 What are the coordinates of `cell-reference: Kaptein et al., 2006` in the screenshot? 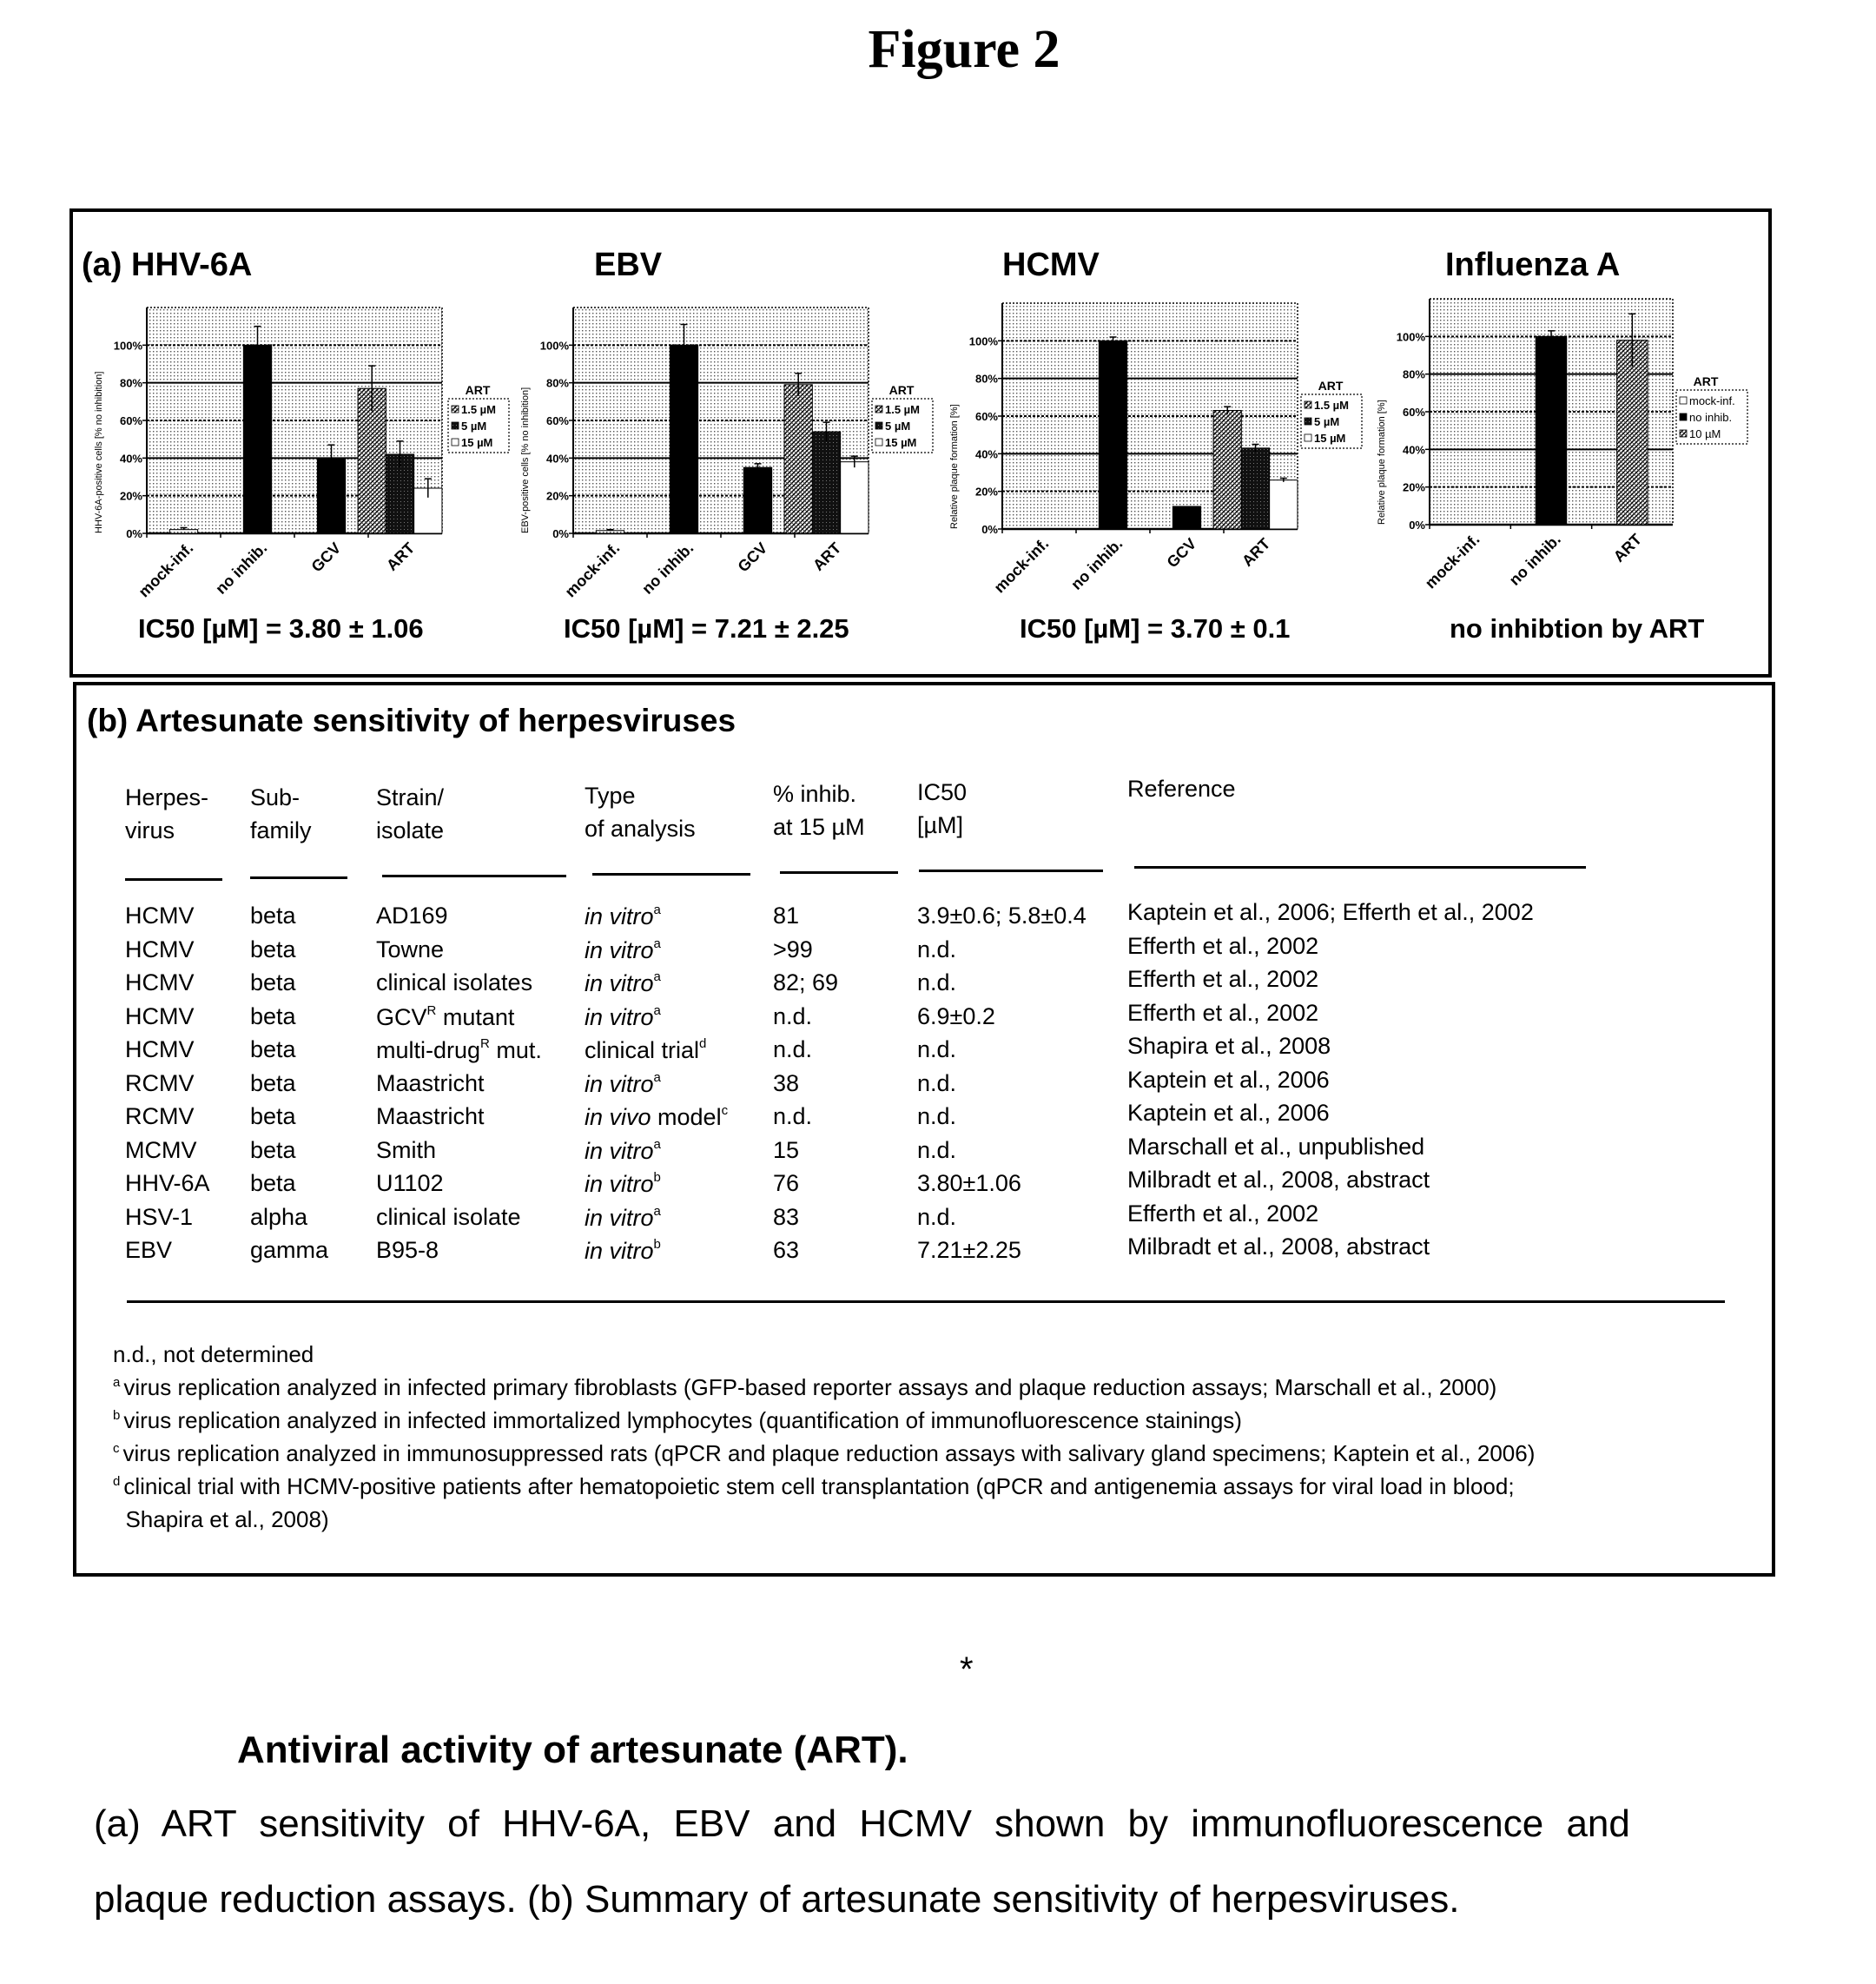 It's located at (1228, 1113).